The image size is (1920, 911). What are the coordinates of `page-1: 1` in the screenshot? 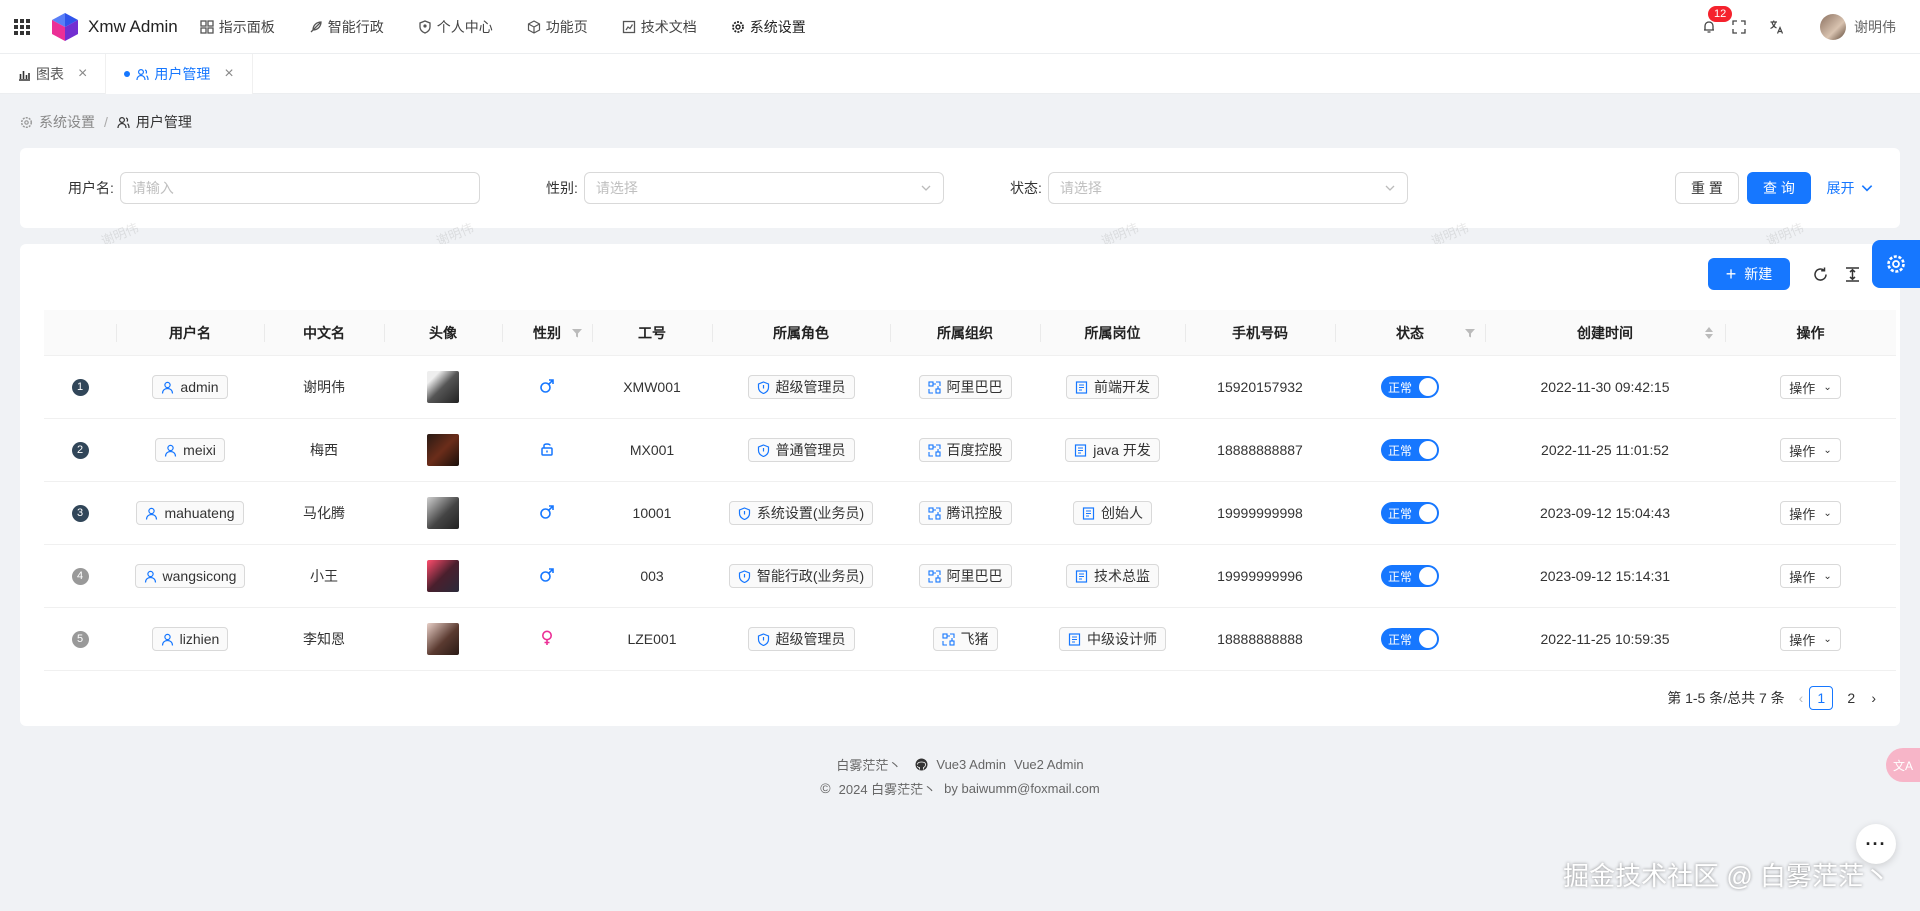 It's located at (1821, 698).